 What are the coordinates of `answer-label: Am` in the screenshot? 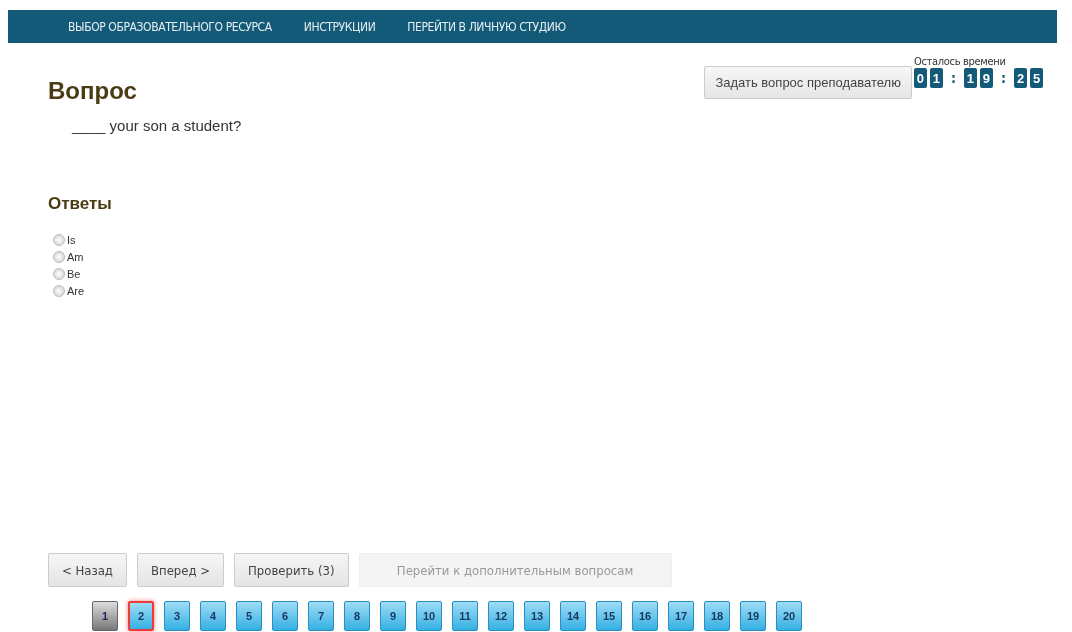 It's located at (75, 257).